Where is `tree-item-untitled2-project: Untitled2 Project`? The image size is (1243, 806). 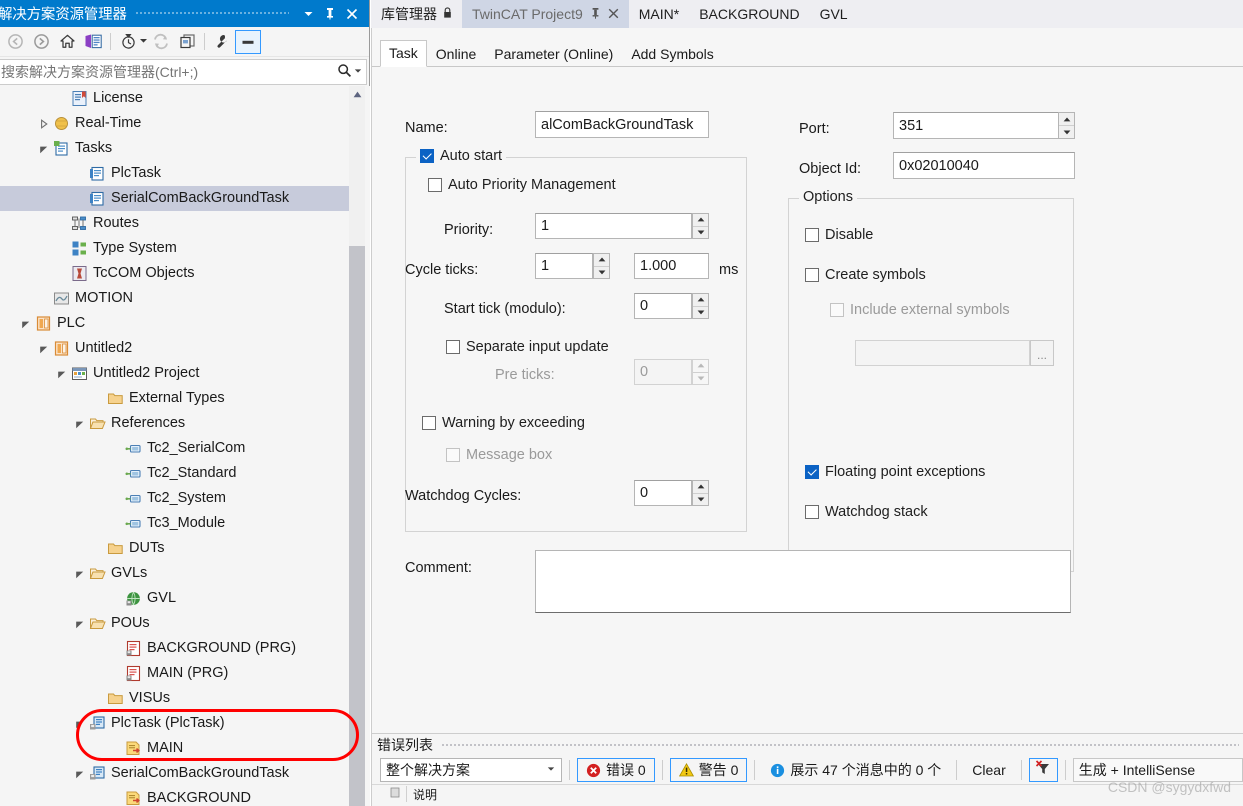 tree-item-untitled2-project: Untitled2 Project is located at coordinates (185, 373).